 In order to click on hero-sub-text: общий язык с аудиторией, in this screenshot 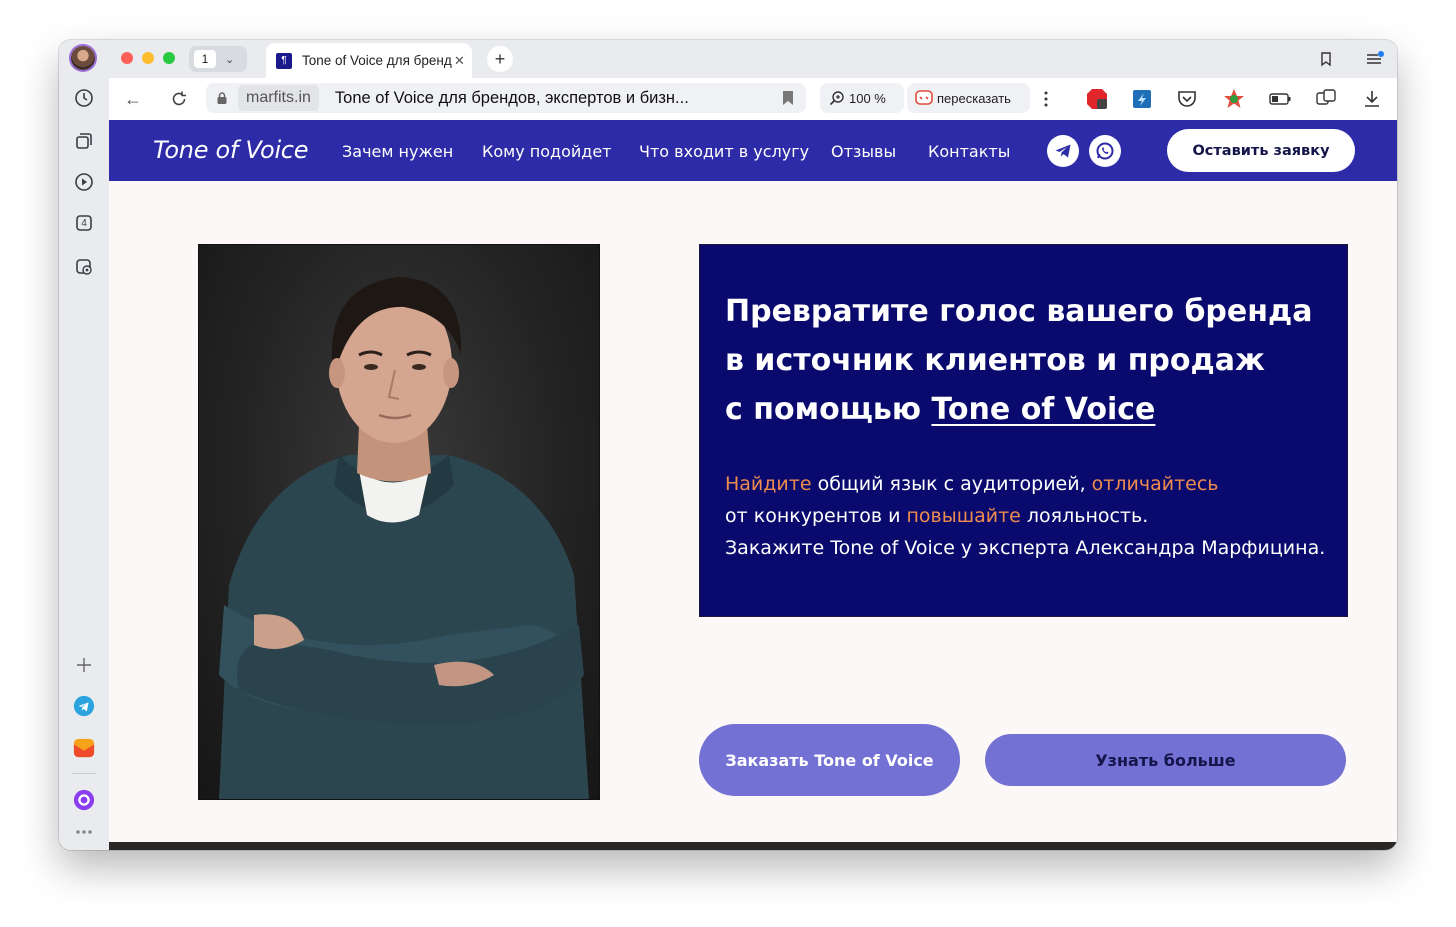, I will do `click(951, 484)`.